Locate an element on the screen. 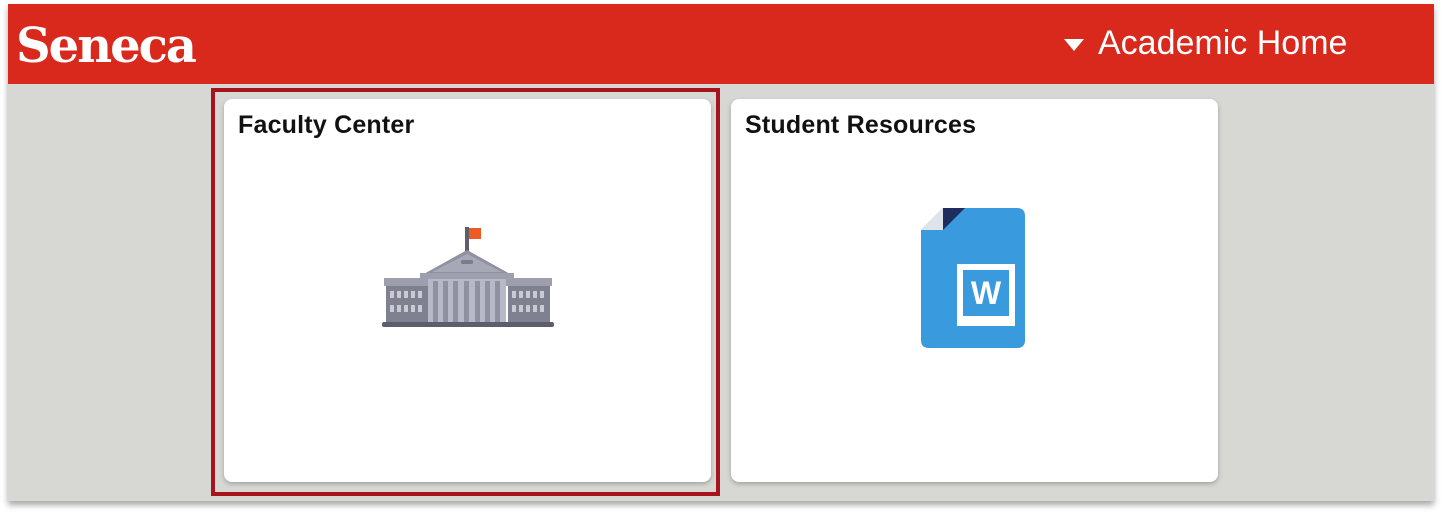  tile-title: Student Resources is located at coordinates (861, 125).